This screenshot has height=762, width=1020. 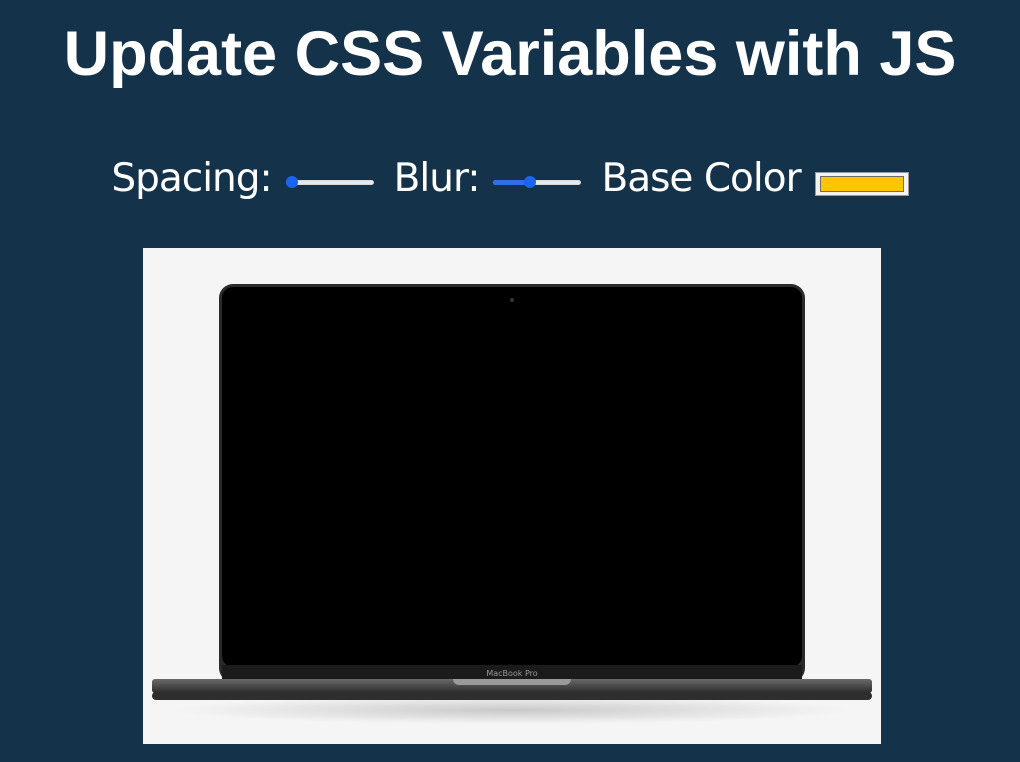 I want to click on laptop-base-bottom, so click(x=512, y=696).